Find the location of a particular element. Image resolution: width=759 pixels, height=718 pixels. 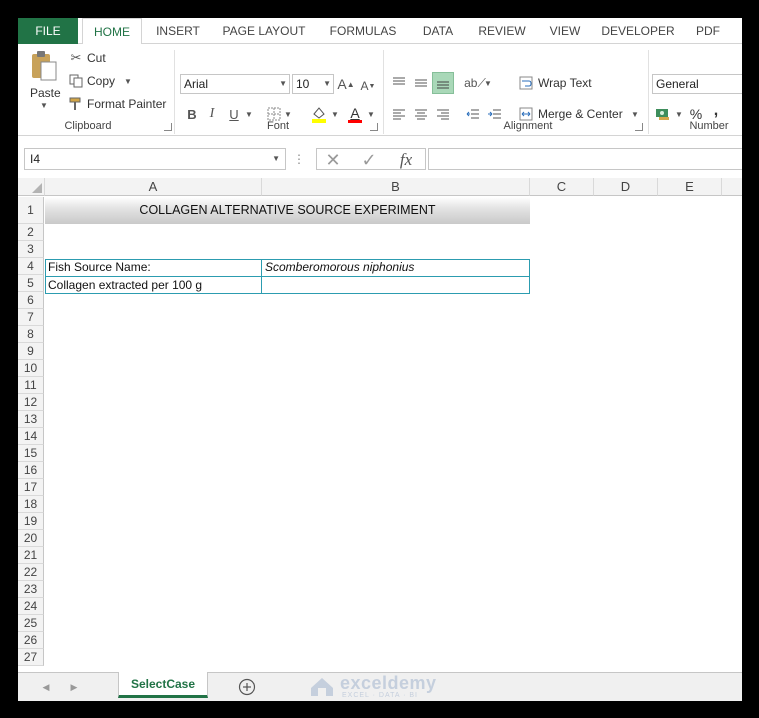

align-center-icon is located at coordinates (421, 114).